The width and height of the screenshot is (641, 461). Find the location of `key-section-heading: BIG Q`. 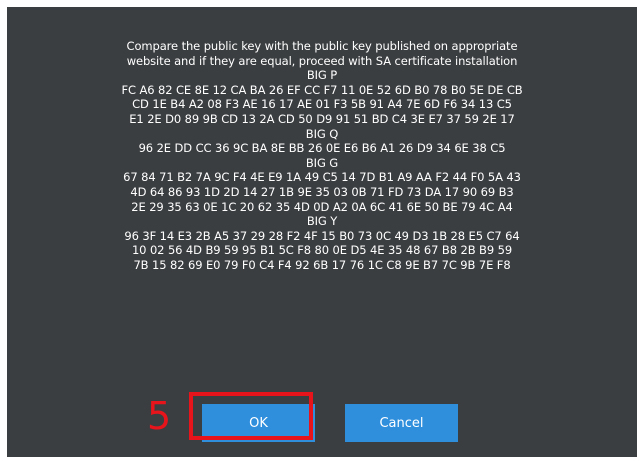

key-section-heading: BIG Q is located at coordinates (322, 133).